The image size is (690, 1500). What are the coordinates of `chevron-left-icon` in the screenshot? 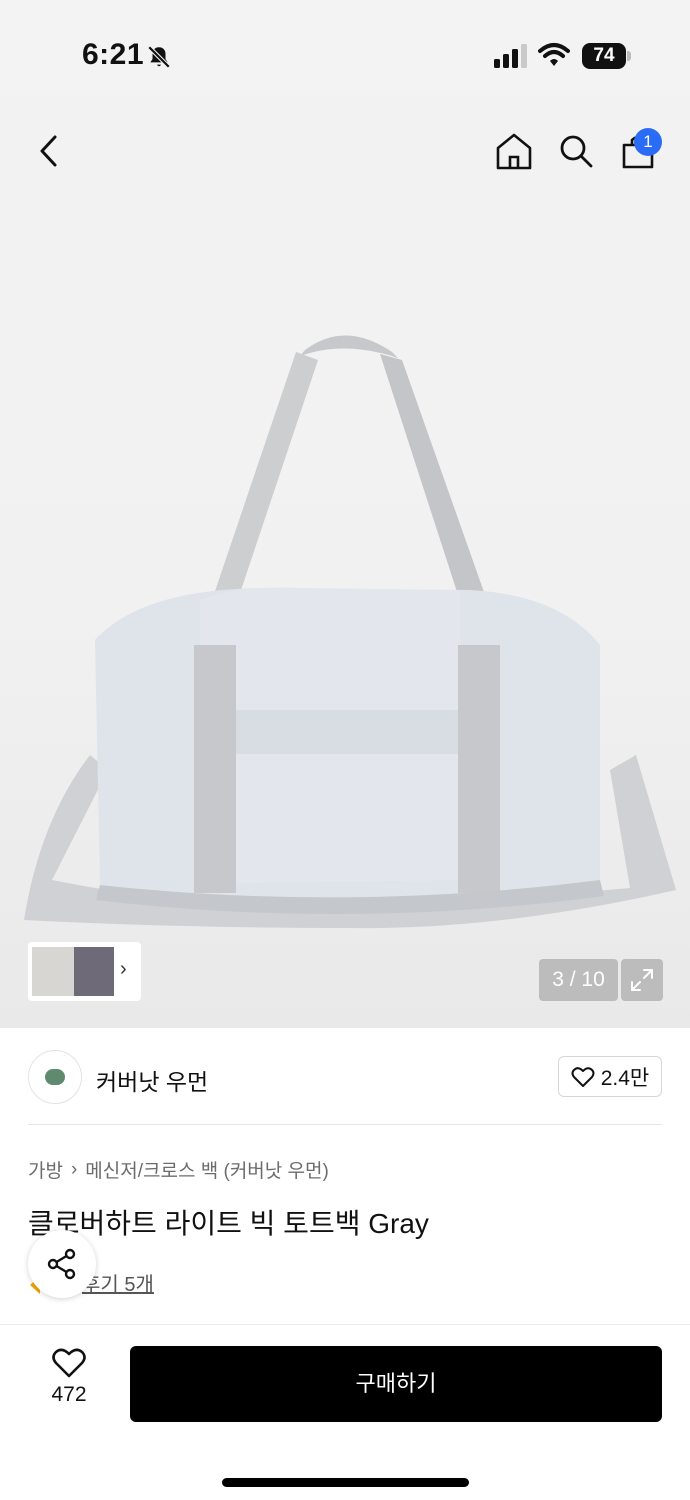 It's located at (48, 151).